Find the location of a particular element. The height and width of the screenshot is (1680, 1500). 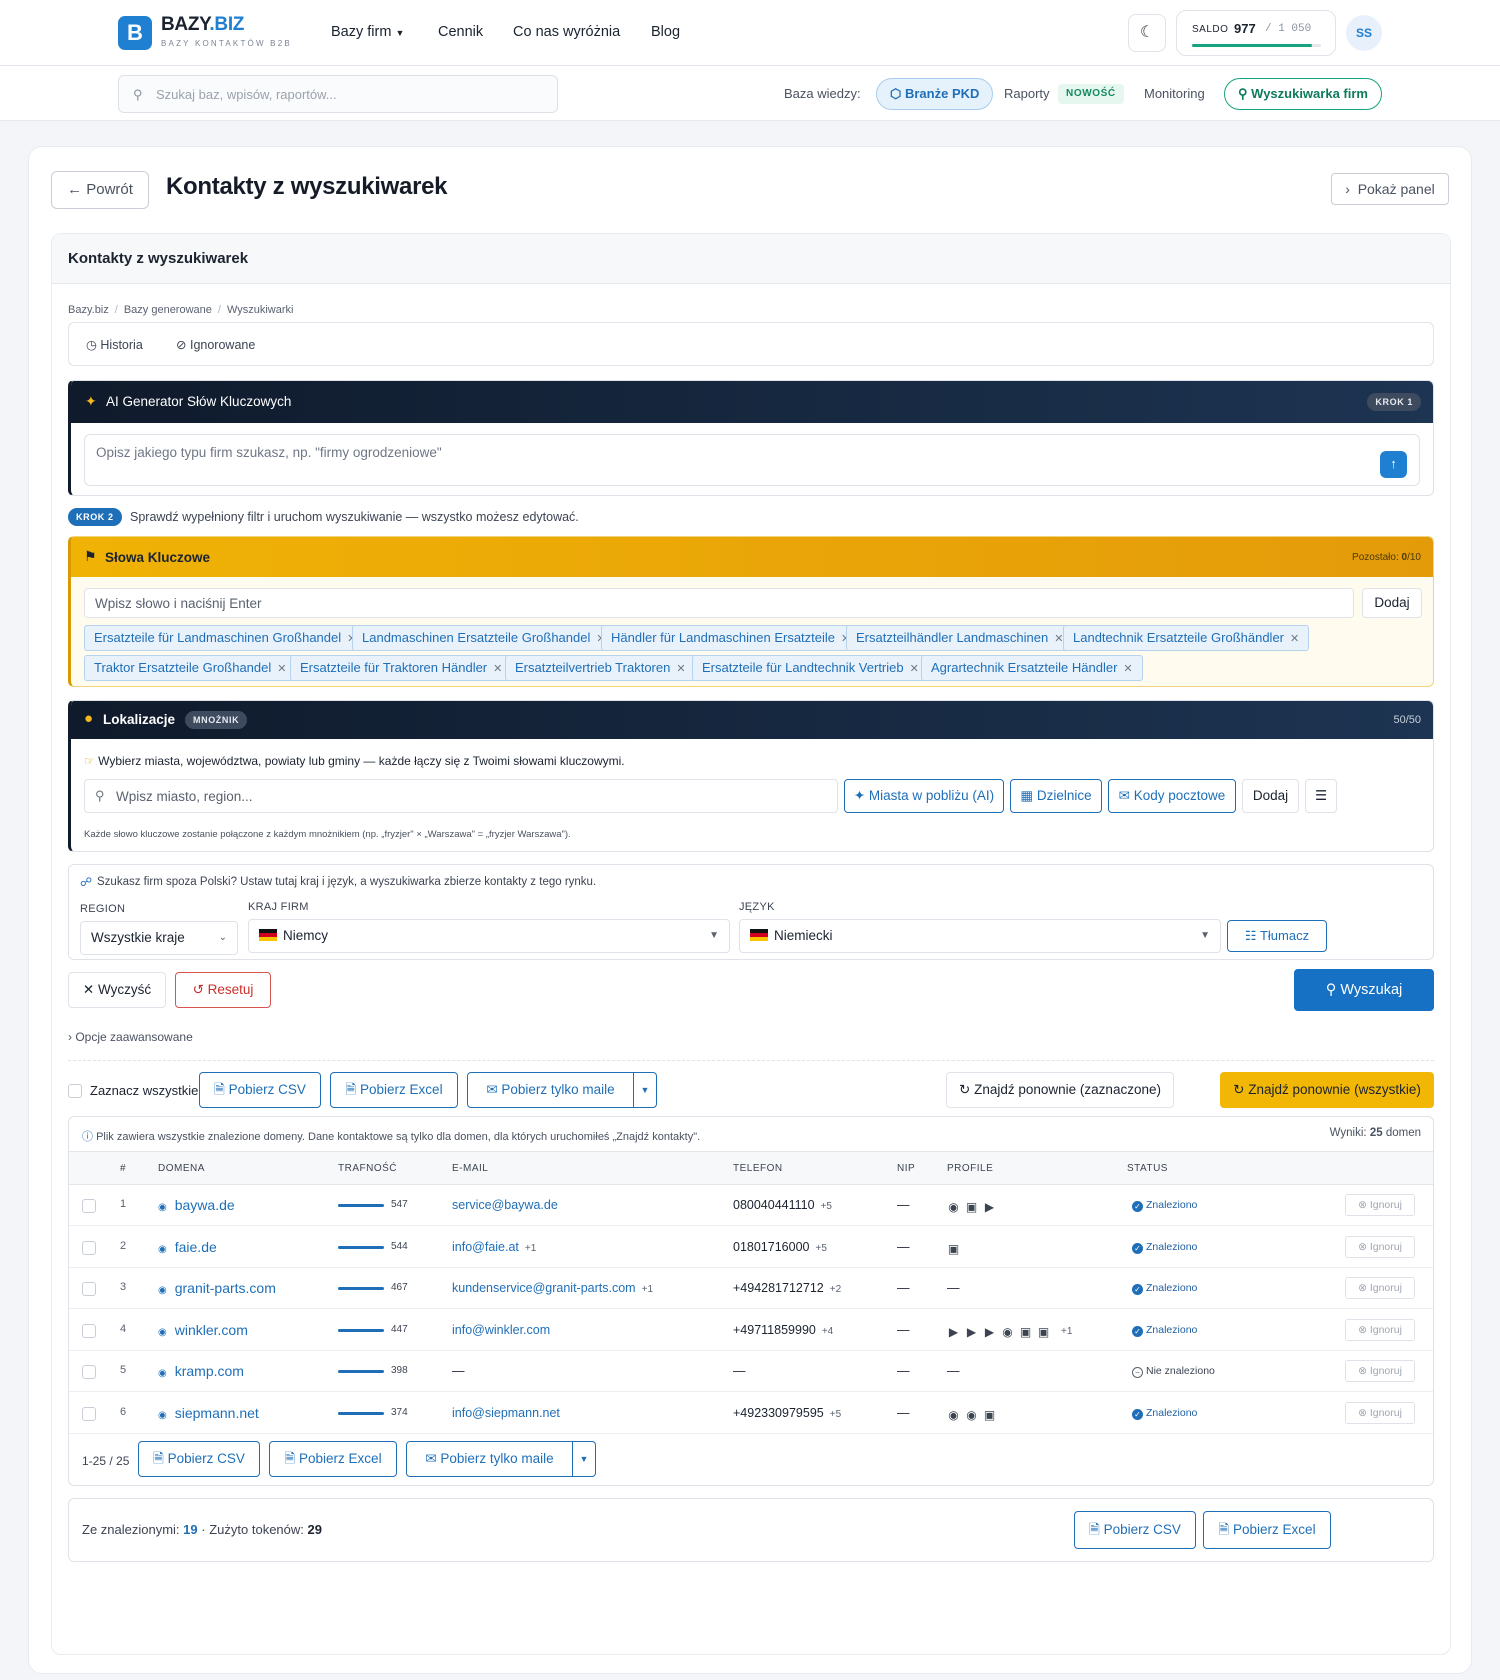

advanced-options-toggle: › Opcje zaawansowane is located at coordinates (130, 1037).